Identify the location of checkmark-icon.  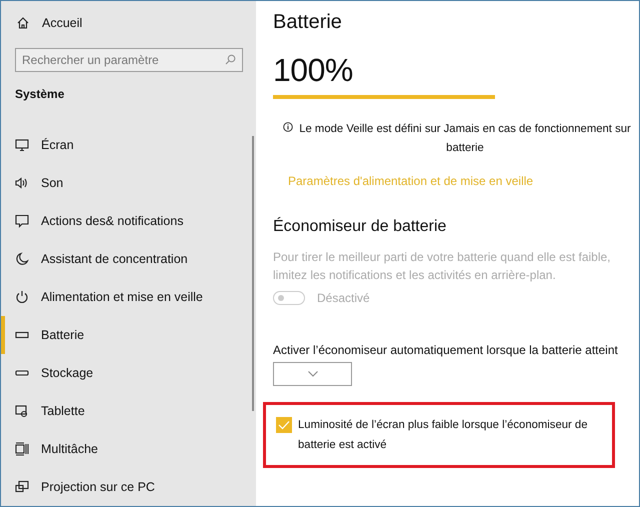
(284, 425).